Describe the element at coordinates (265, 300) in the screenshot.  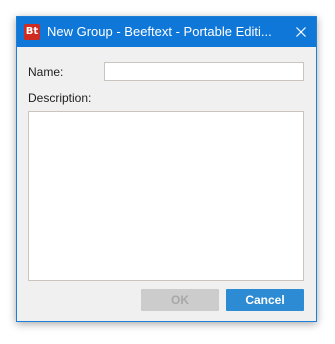
I see `cancel-button: Cancel` at that location.